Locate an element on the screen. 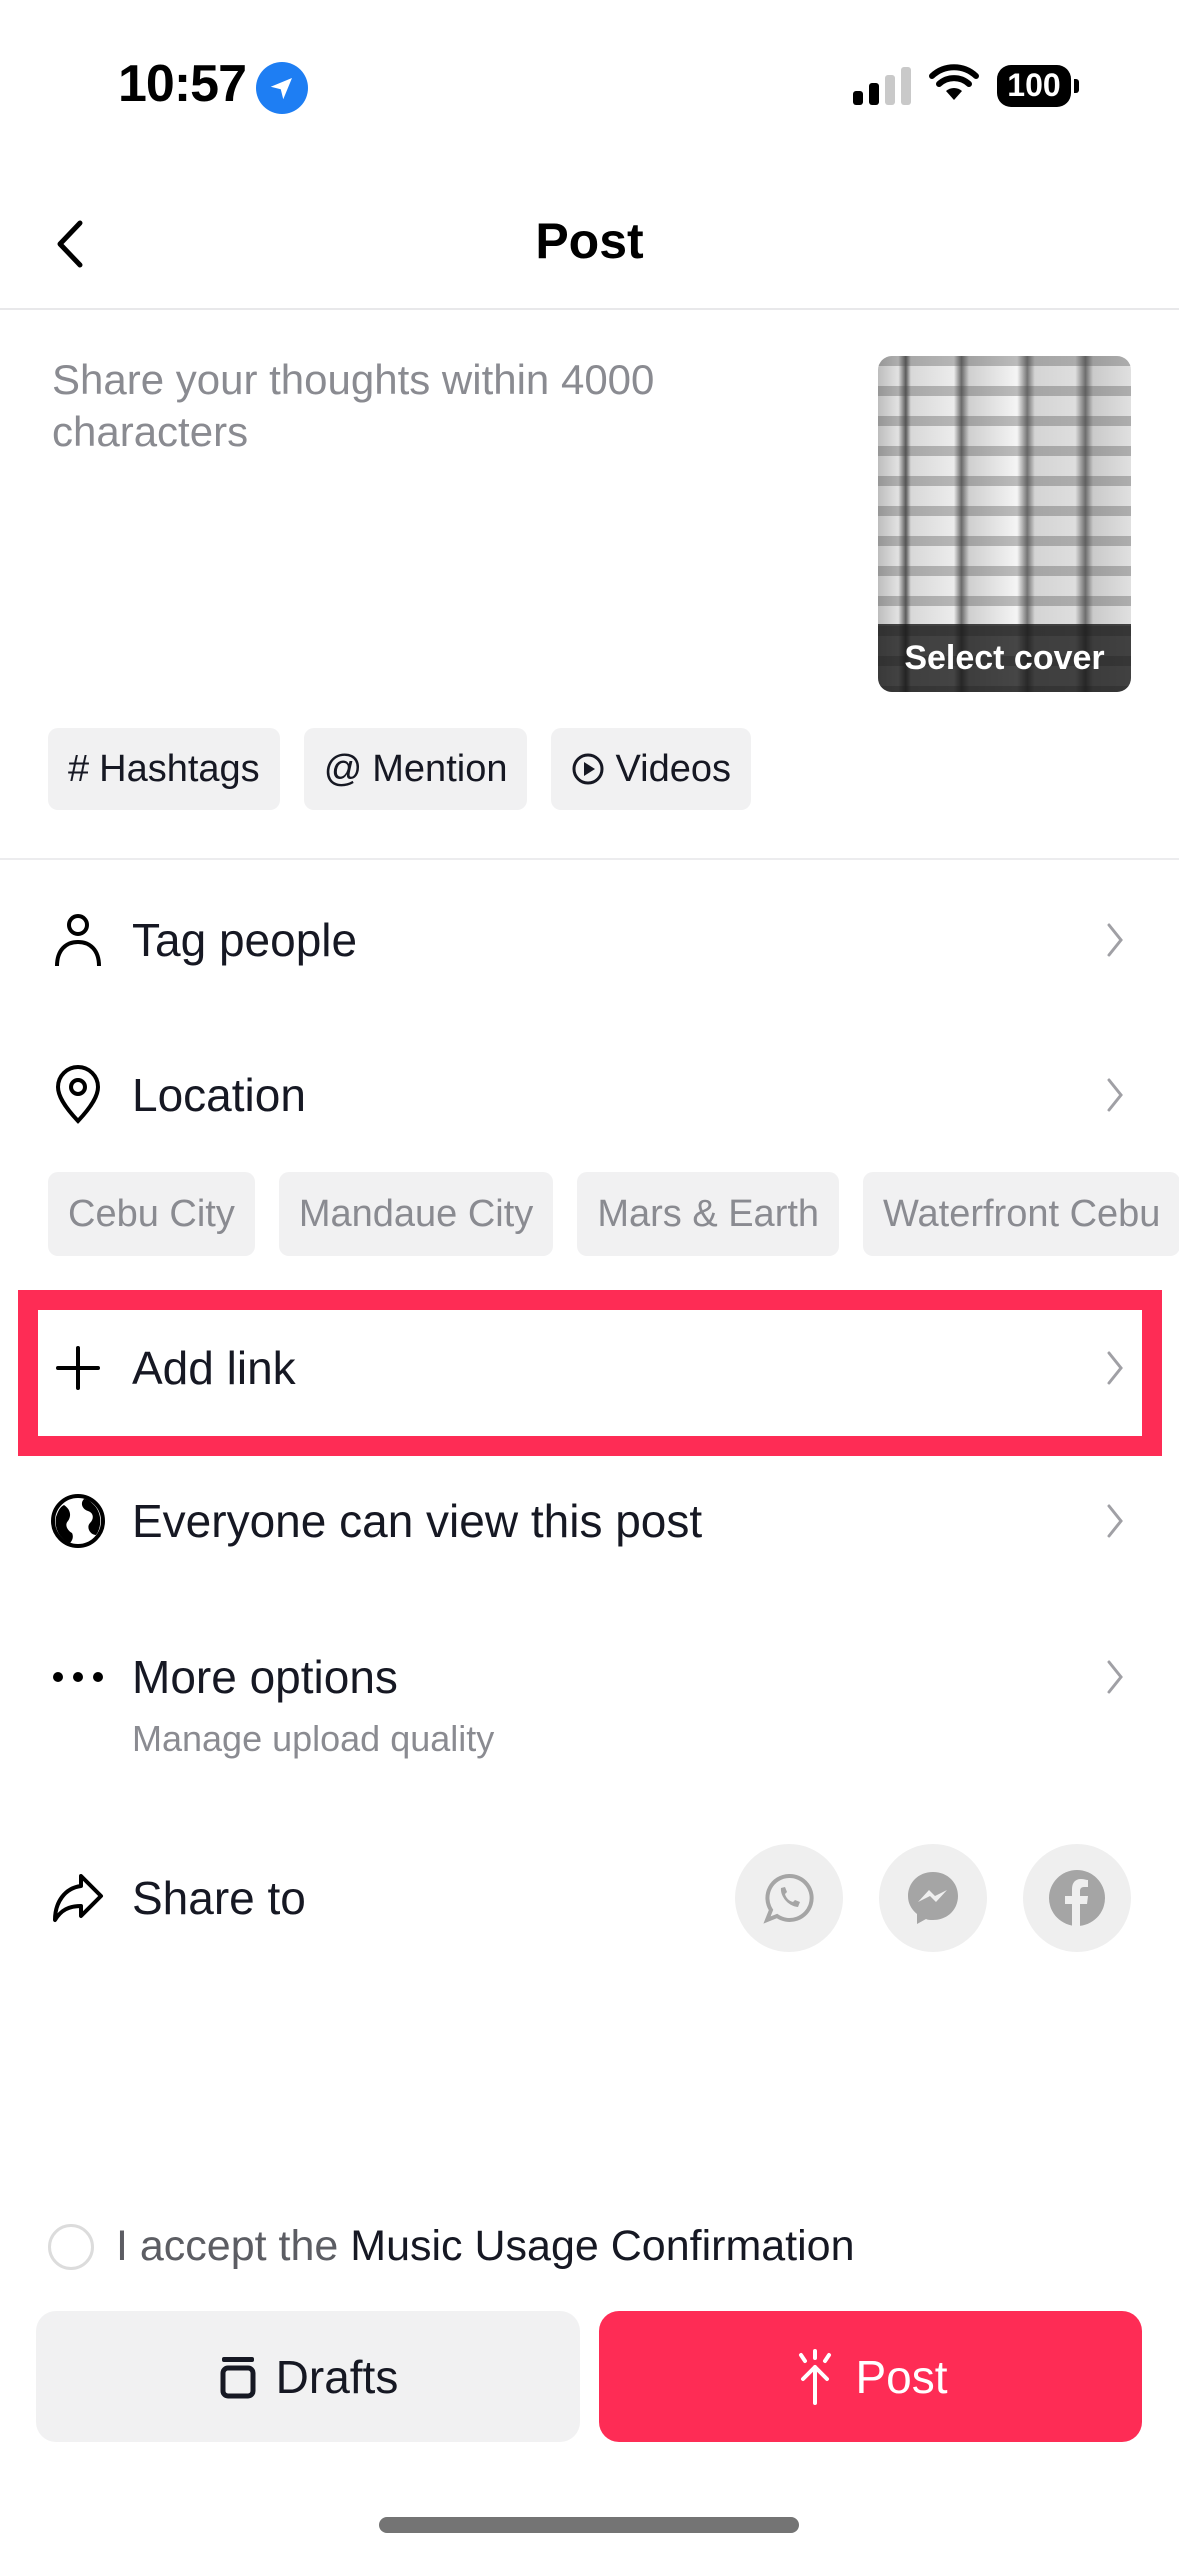  location-label: Location is located at coordinates (219, 1095).